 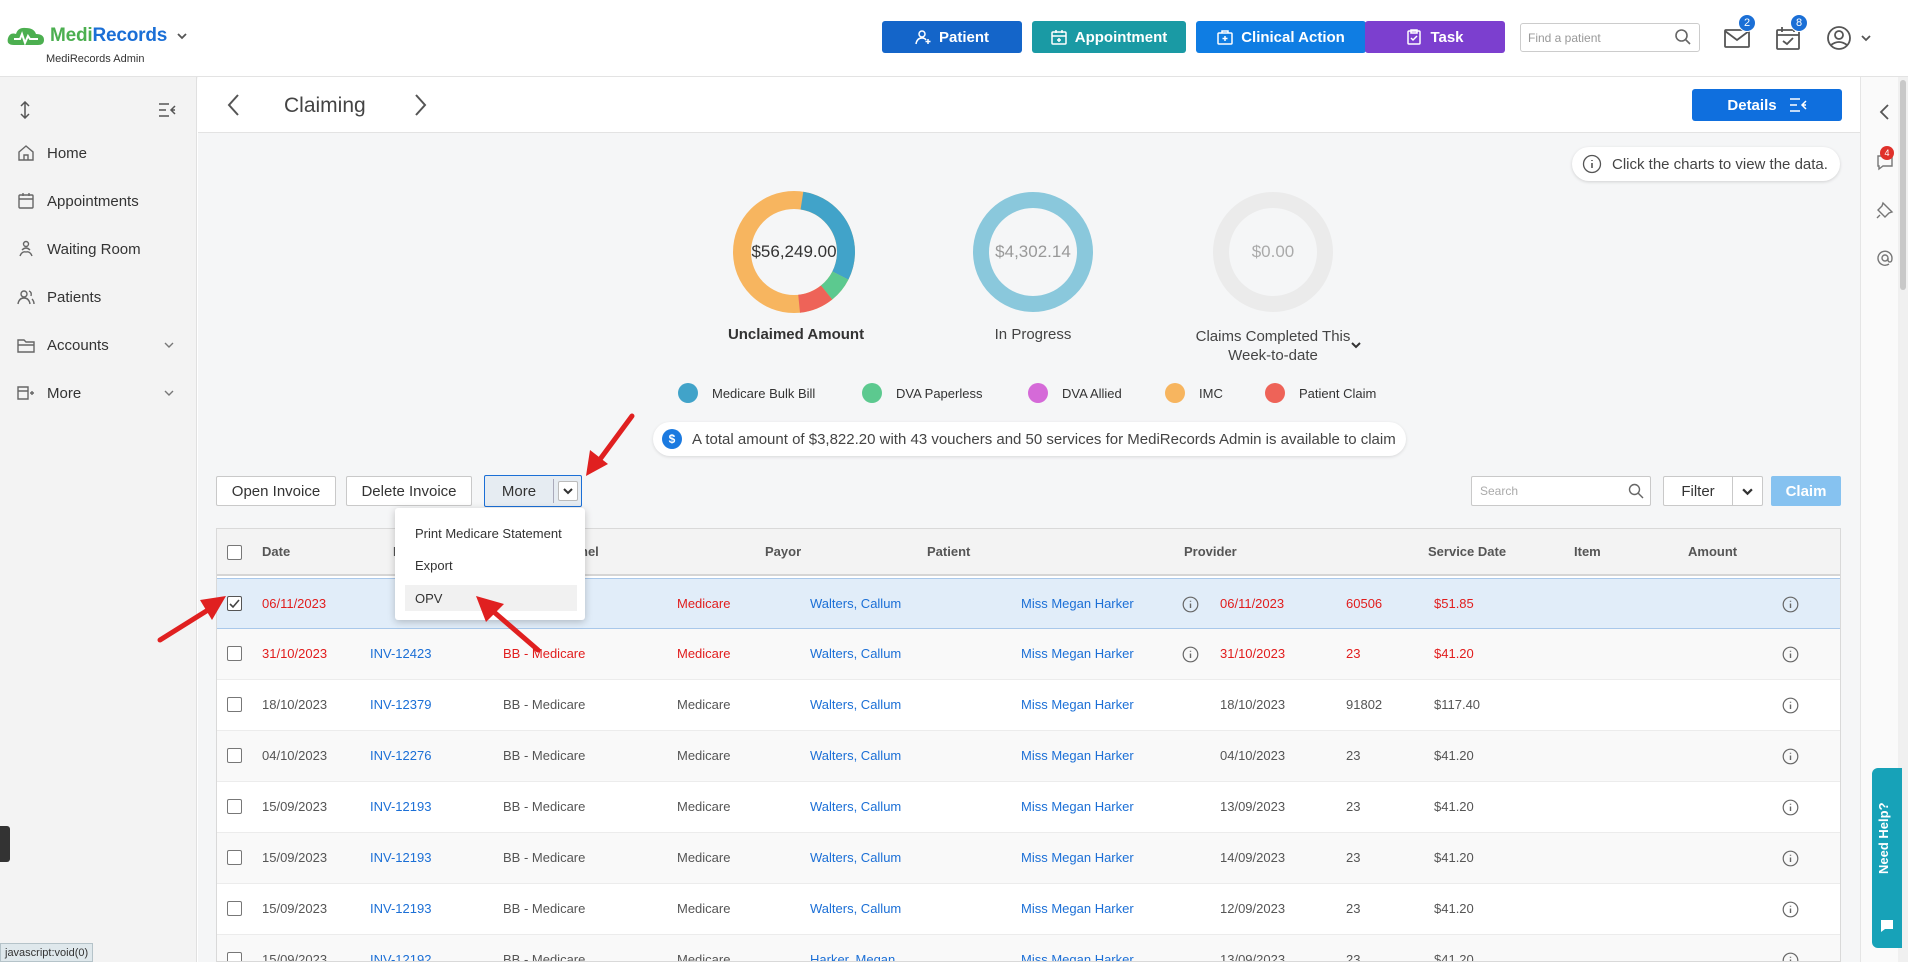 I want to click on completed-donut-chart: $0.00, so click(x=1273, y=252).